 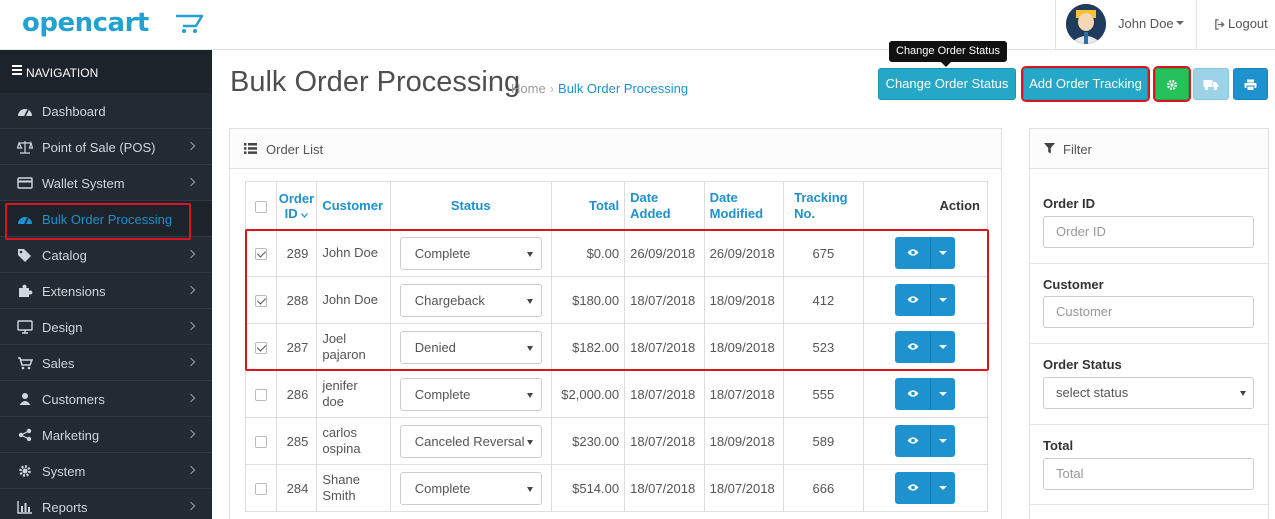 What do you see at coordinates (106, 111) in the screenshot?
I see `sidebar-item-dashboard: Dashboard` at bounding box center [106, 111].